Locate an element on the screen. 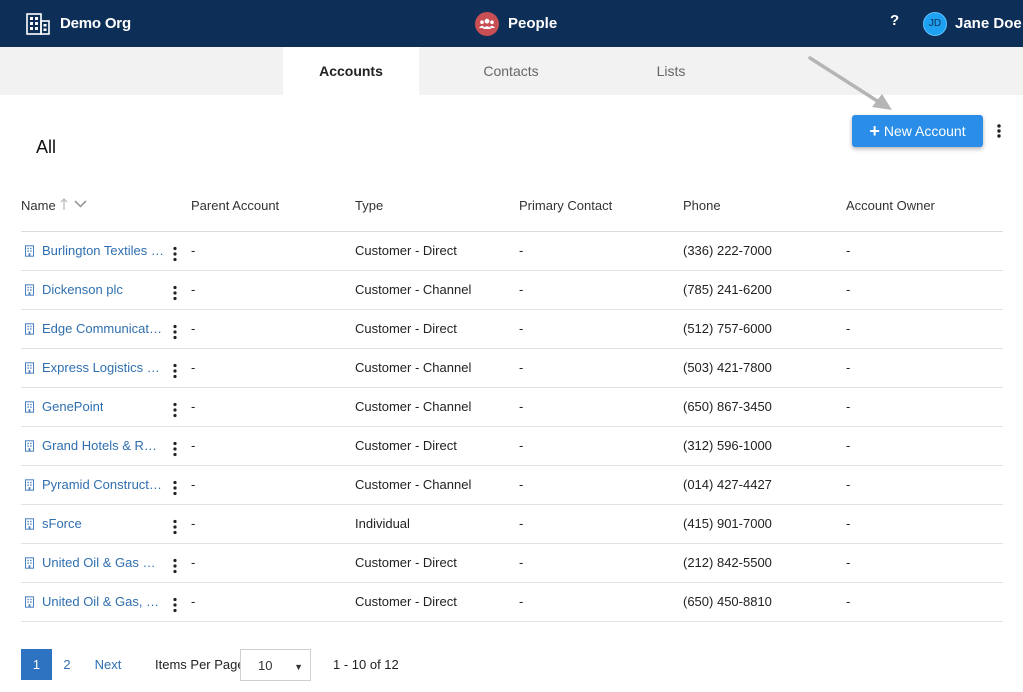 The width and height of the screenshot is (1023, 692). account-name-link: GenePoint is located at coordinates (72, 406).